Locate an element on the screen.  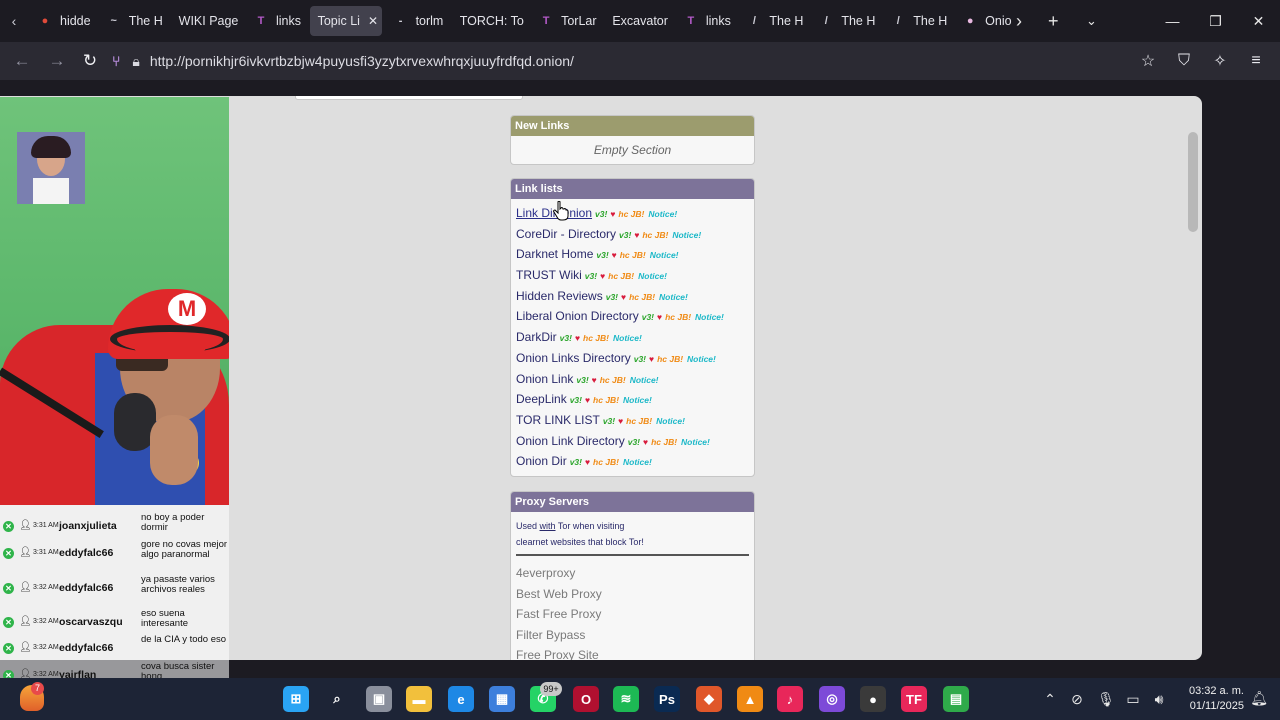
task-view-icon: ▣ is located at coordinates (379, 699).